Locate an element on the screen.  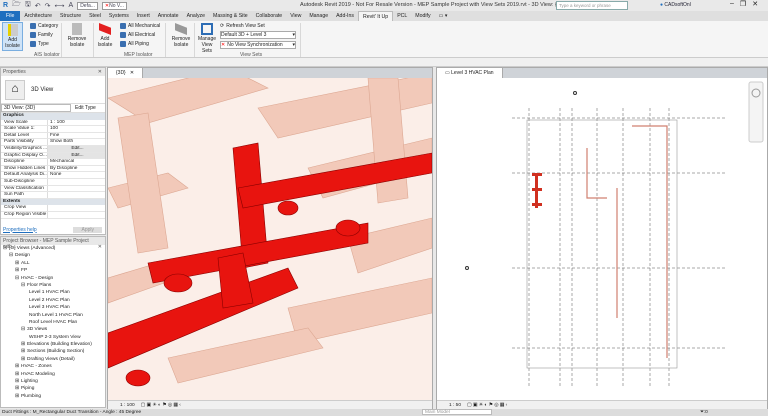
tab-manage: Manage is located at coordinates (318, 16).